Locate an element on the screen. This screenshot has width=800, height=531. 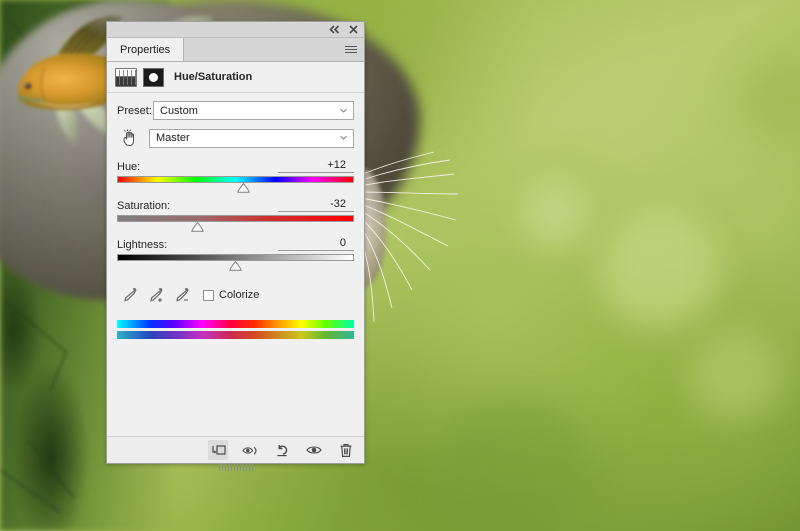
trash-icon is located at coordinates (346, 450).